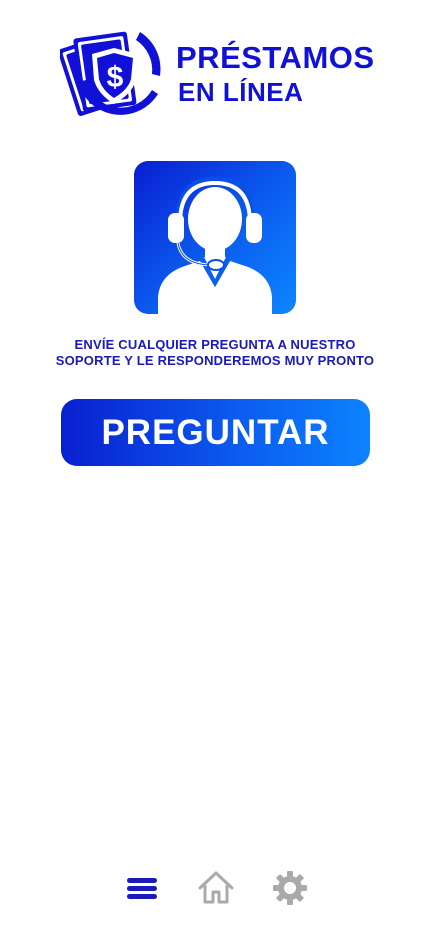  What do you see at coordinates (215, 245) in the screenshot?
I see `customer-support-headset-icon` at bounding box center [215, 245].